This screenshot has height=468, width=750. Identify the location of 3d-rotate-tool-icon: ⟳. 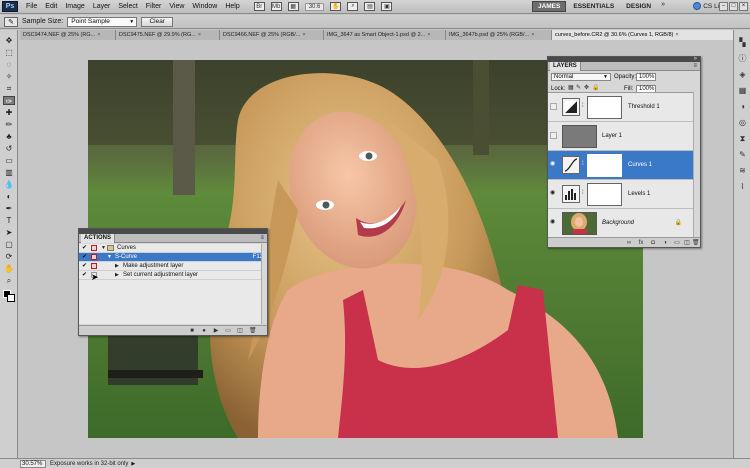
(9, 256).